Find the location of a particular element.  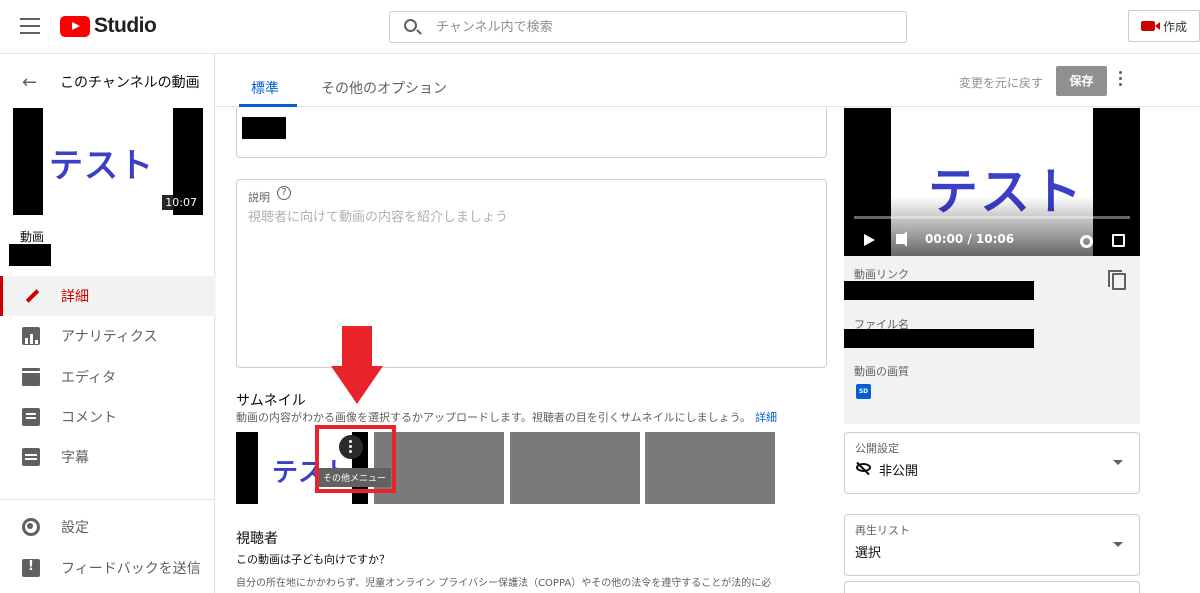

video-duration: 10:07 is located at coordinates (181, 202).